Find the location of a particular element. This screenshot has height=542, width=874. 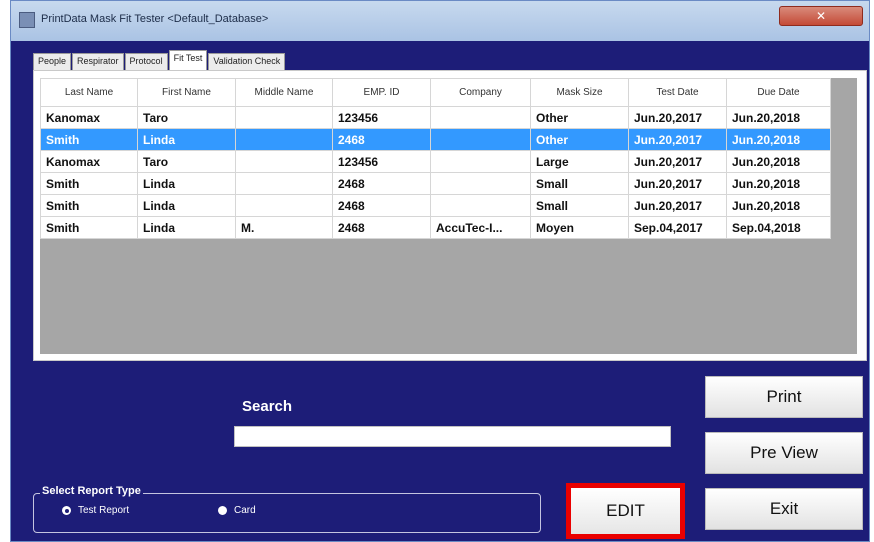

table-cell: Moyen is located at coordinates (579, 227).